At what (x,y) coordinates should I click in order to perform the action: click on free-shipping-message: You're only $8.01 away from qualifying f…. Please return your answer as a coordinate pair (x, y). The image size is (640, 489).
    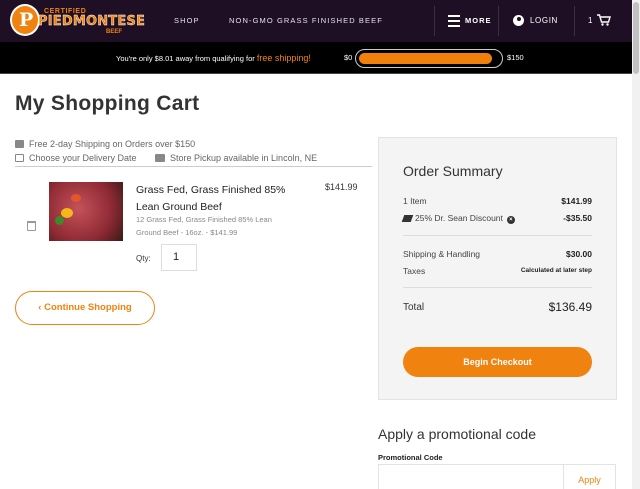
    Looking at the image, I should click on (213, 58).